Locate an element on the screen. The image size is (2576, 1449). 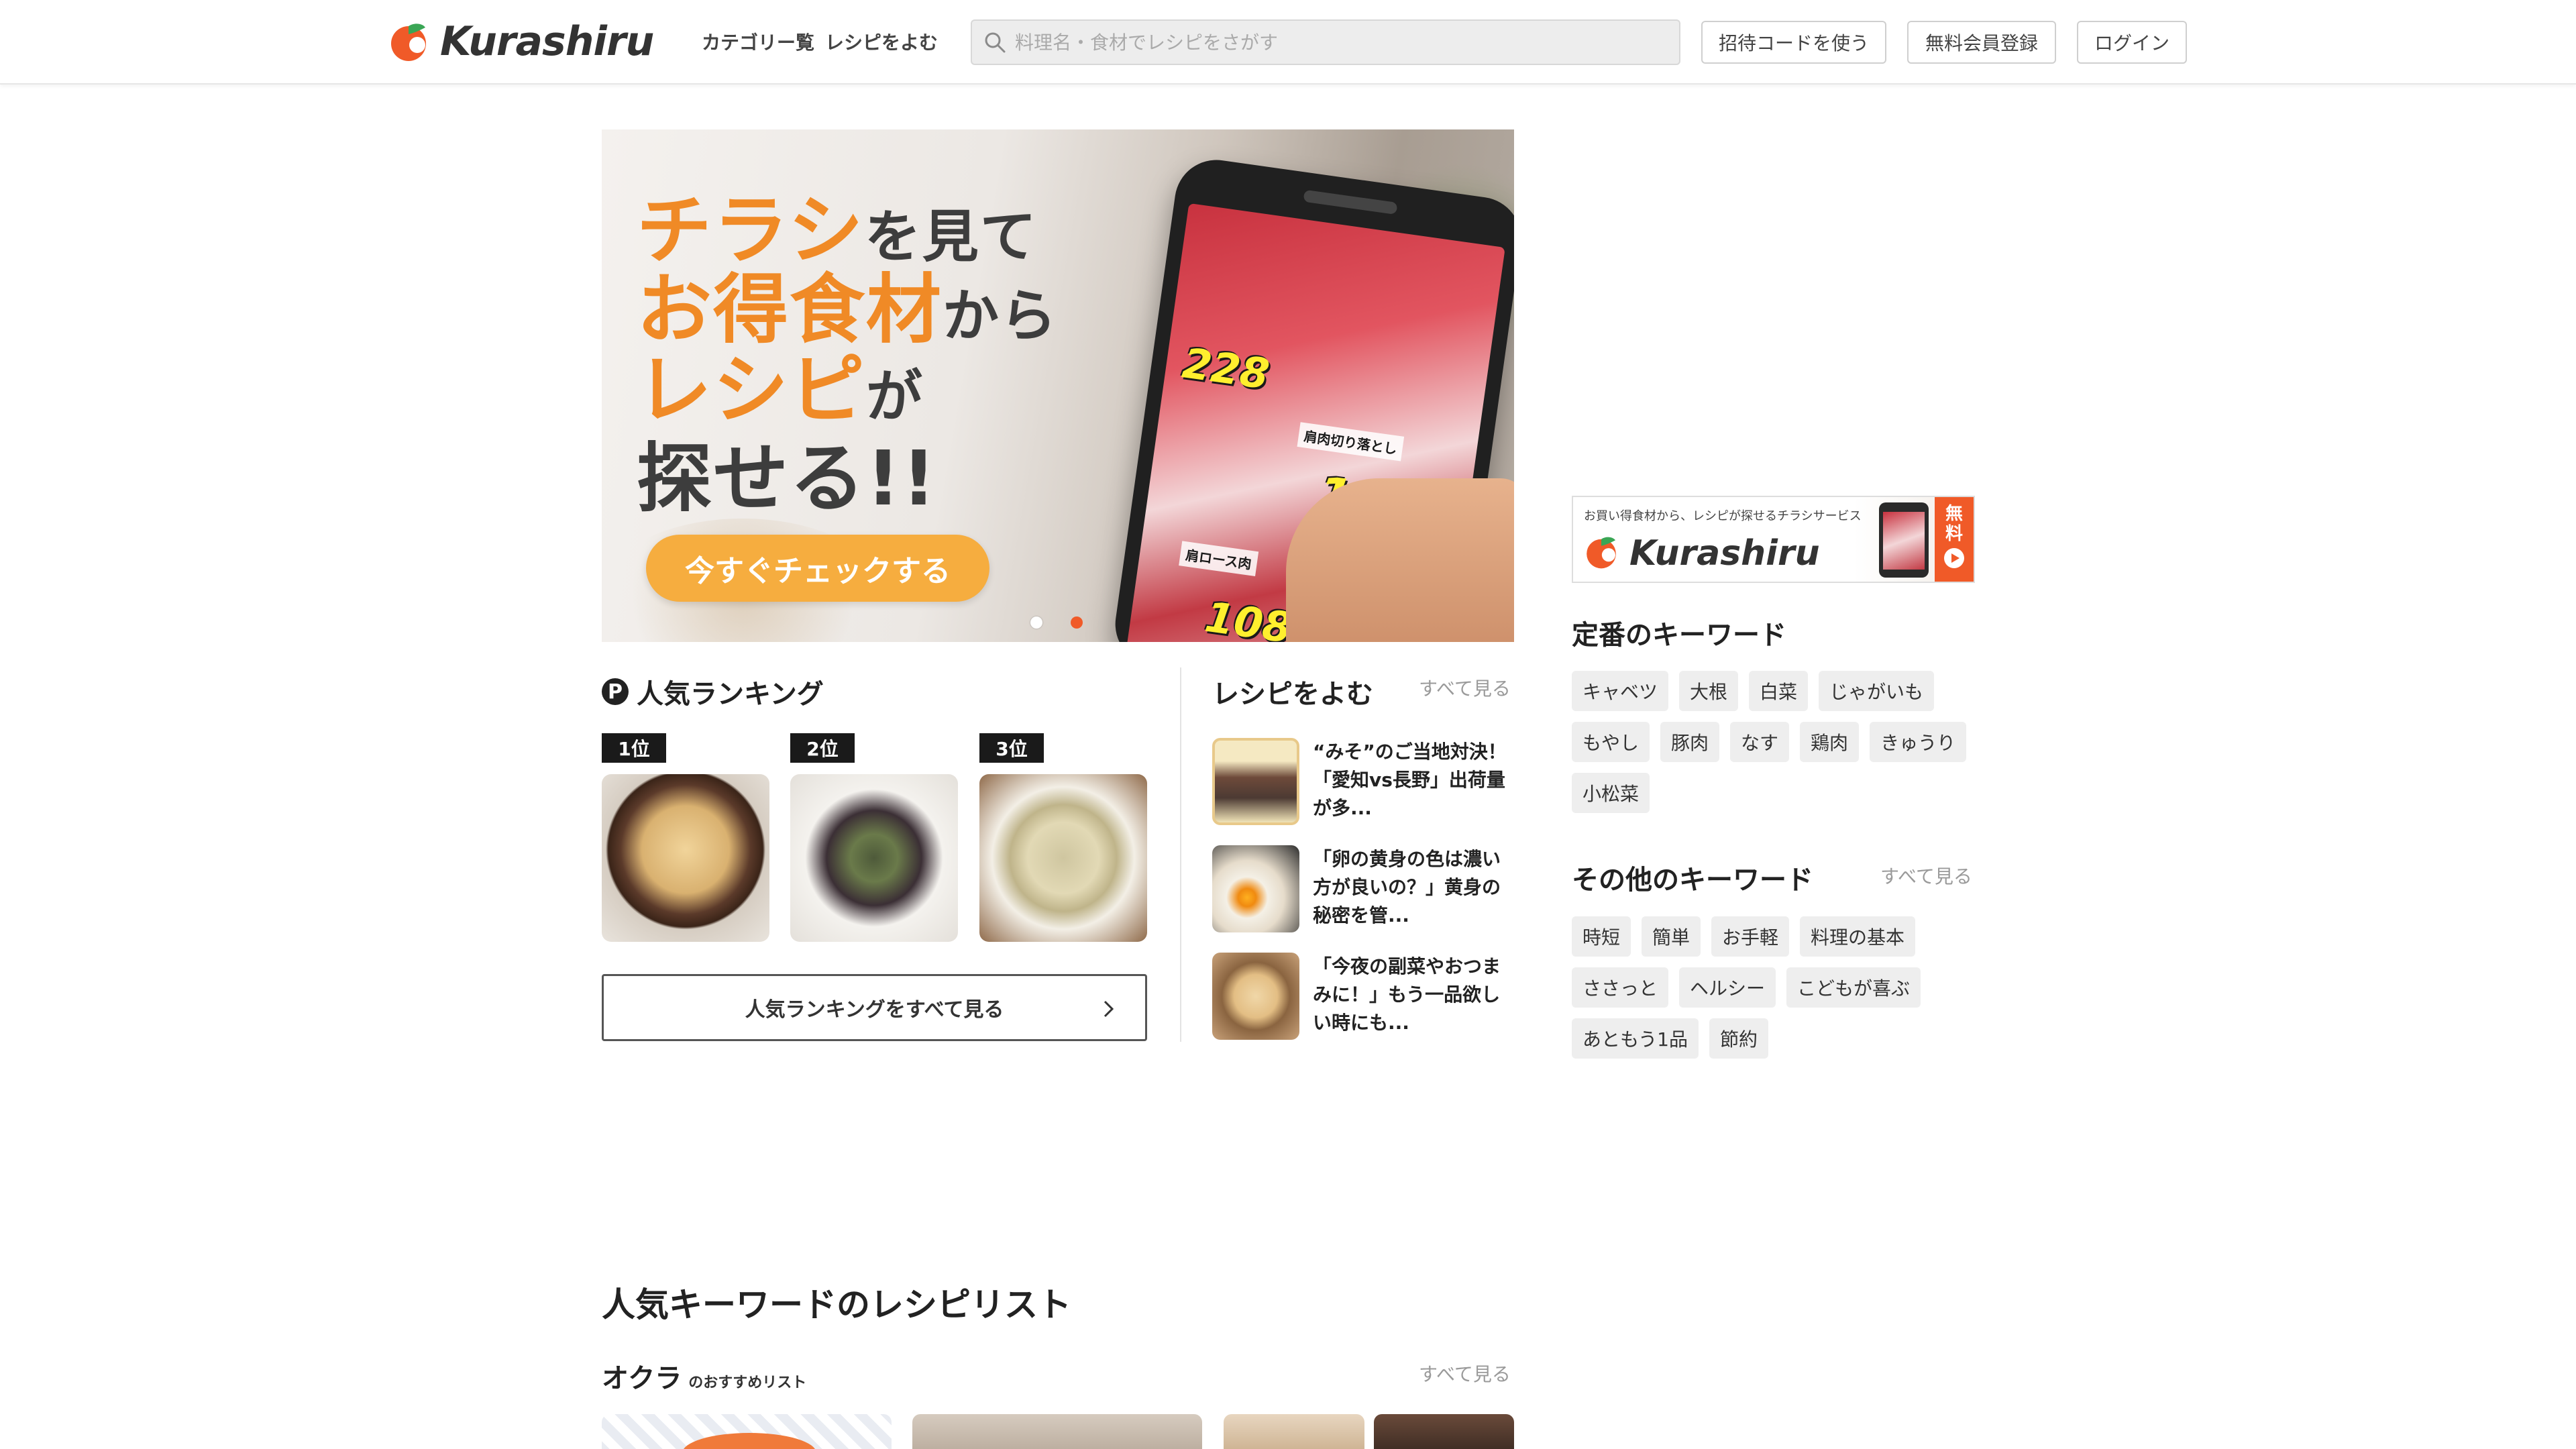
phone-notch is located at coordinates (1350, 202).